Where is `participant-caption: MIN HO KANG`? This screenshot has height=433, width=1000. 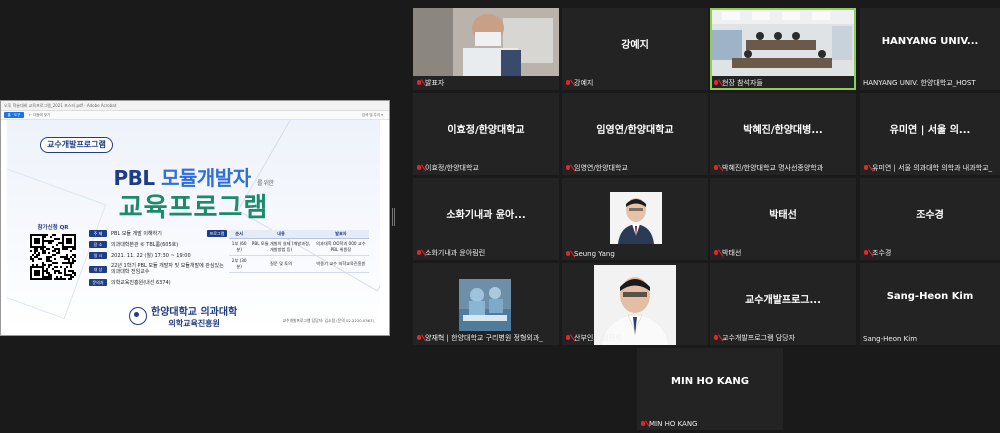
participant-caption: MIN HO KANG is located at coordinates (710, 424).